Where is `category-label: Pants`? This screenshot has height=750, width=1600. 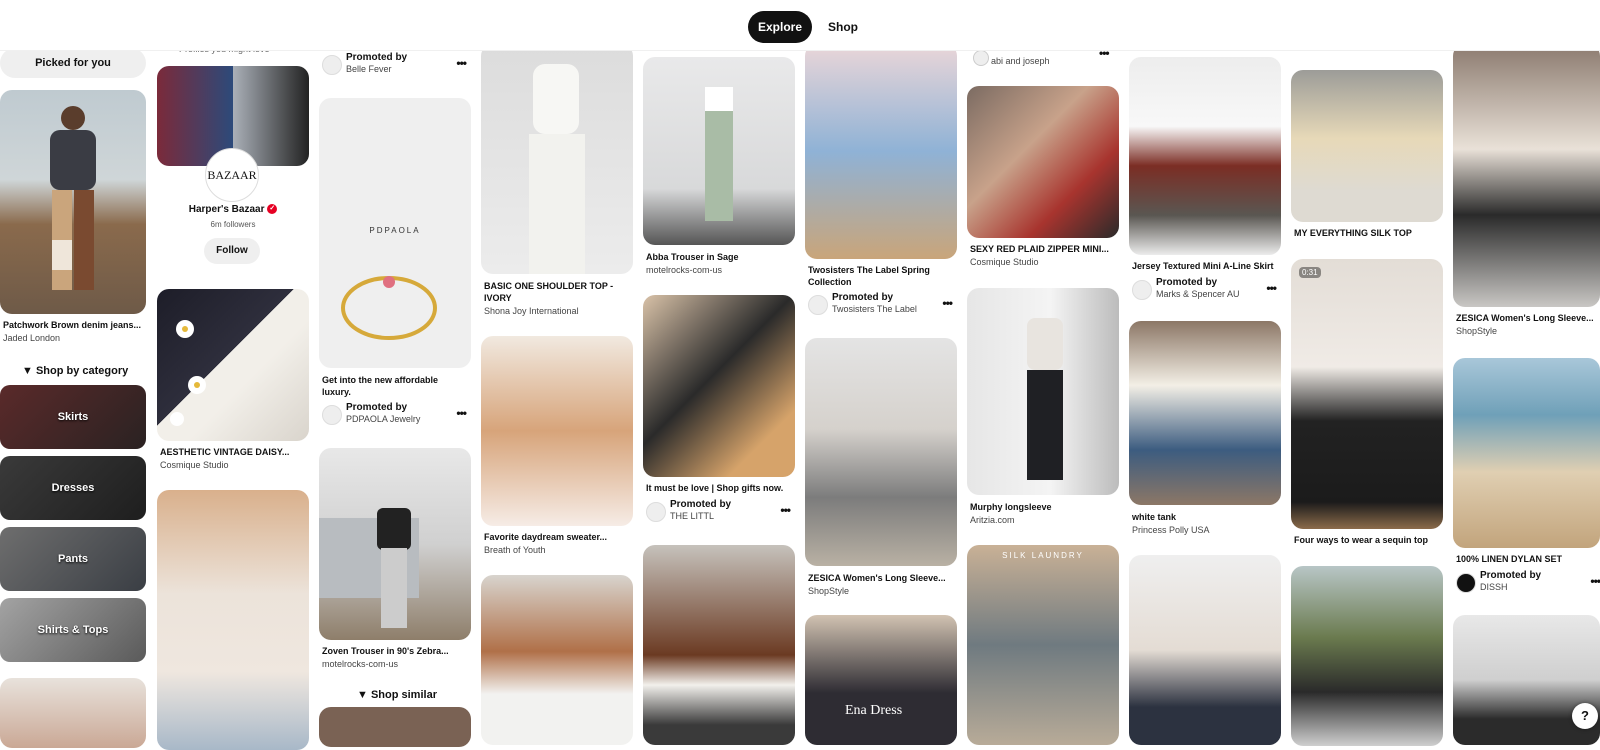
category-label: Pants is located at coordinates (73, 559).